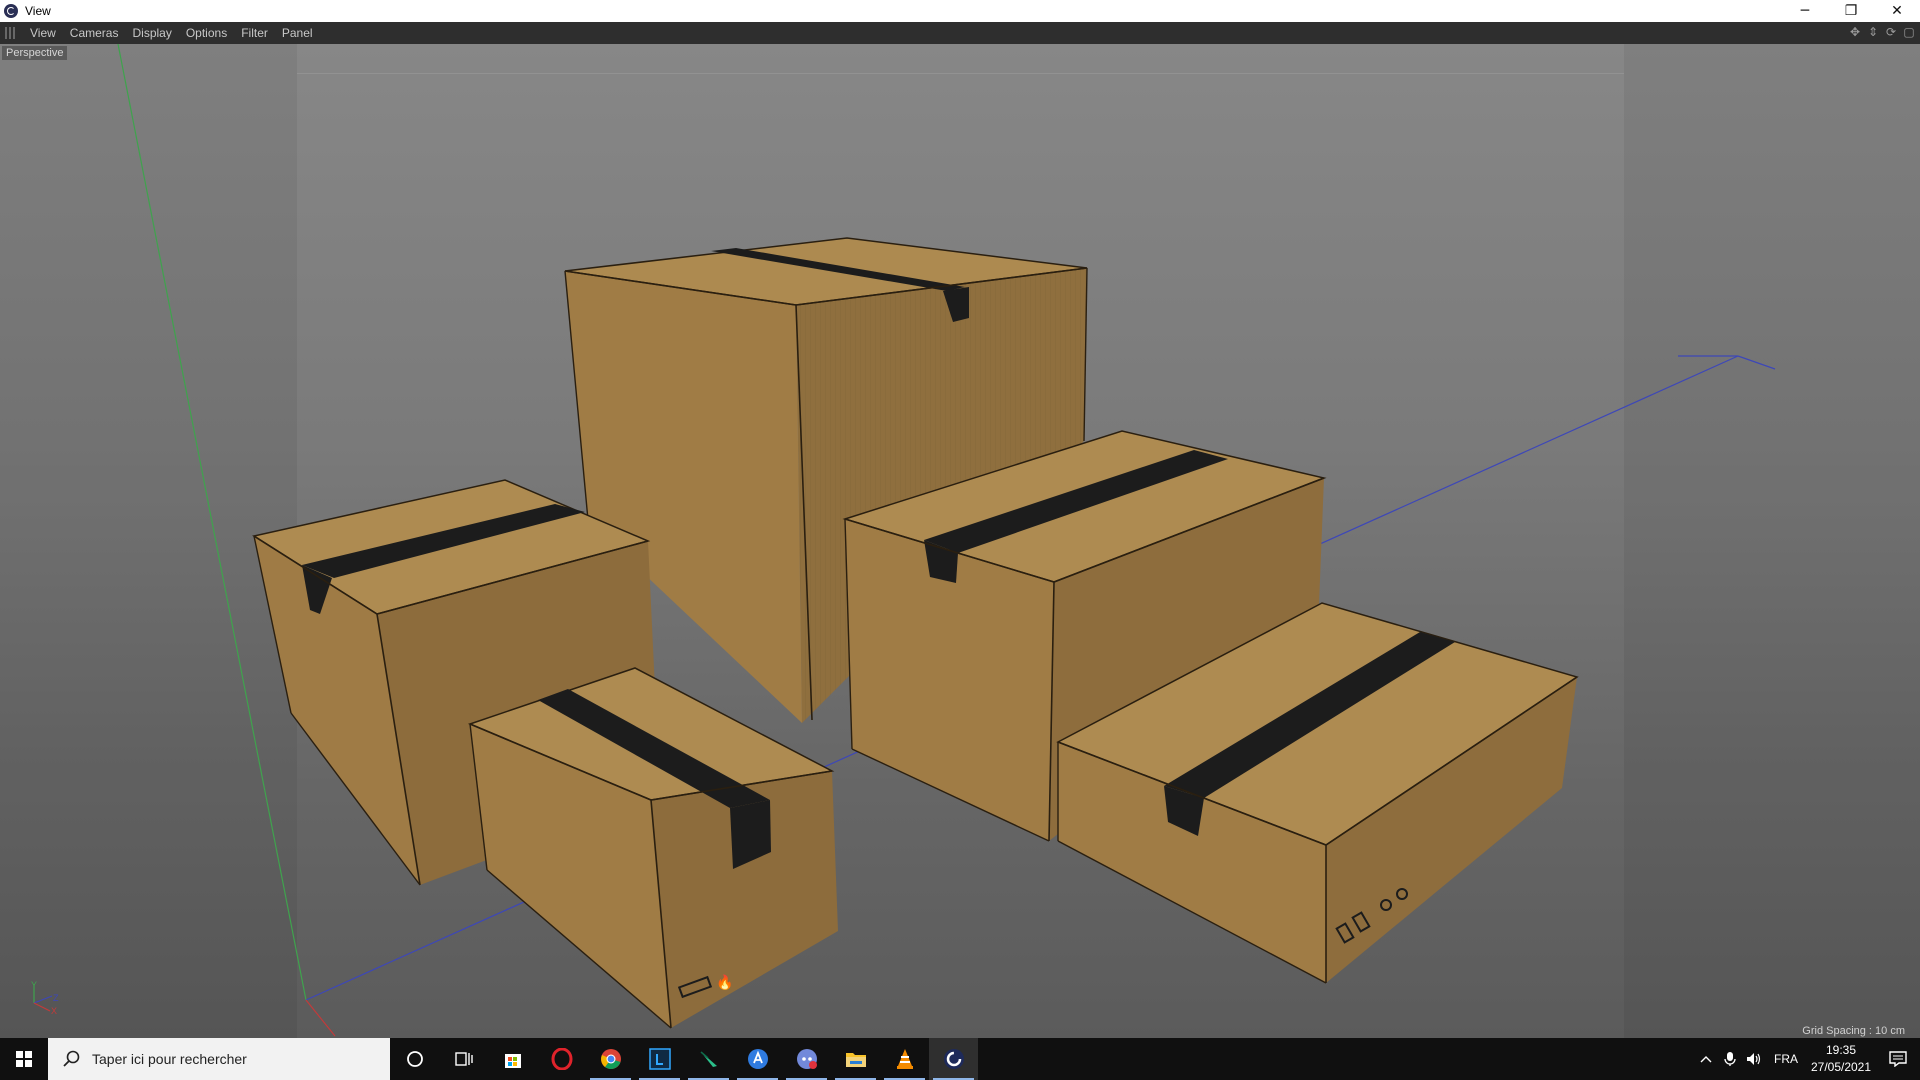 The image size is (1920, 1080). What do you see at coordinates (1841, 1059) in the screenshot?
I see `taskbar-clock: 19:35 27/05/2021` at bounding box center [1841, 1059].